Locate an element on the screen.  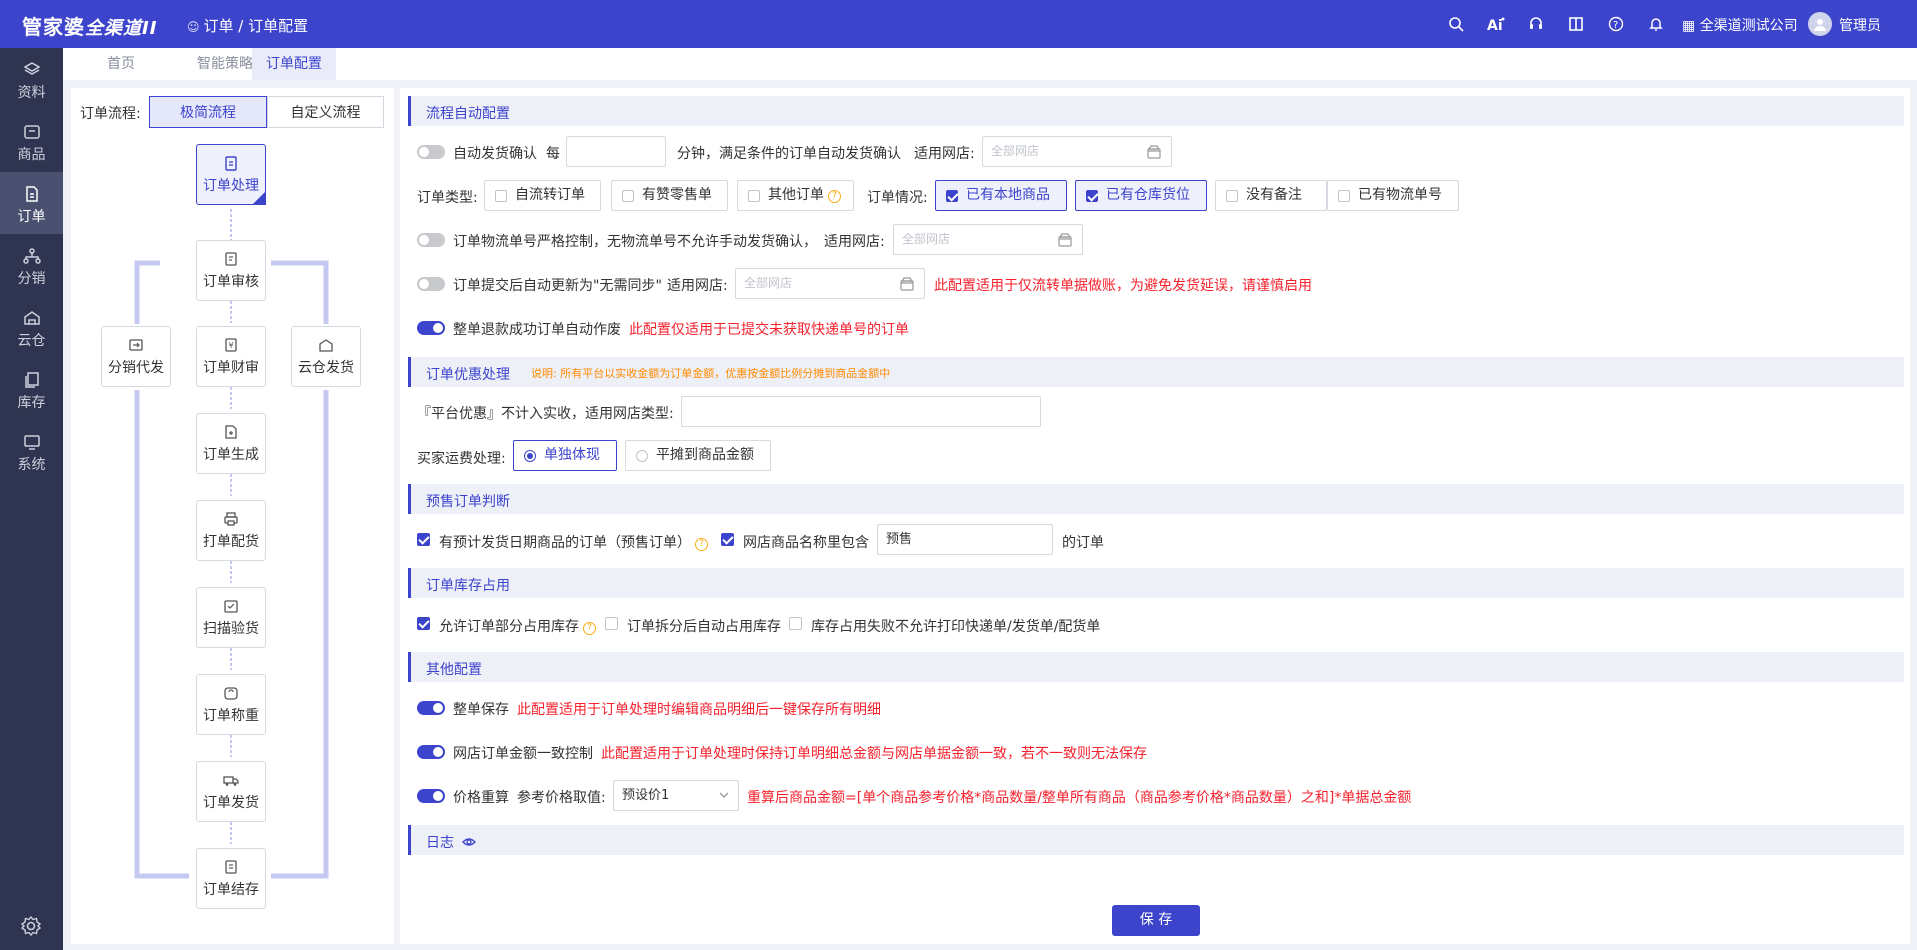
document-icon is located at coordinates (31, 194).